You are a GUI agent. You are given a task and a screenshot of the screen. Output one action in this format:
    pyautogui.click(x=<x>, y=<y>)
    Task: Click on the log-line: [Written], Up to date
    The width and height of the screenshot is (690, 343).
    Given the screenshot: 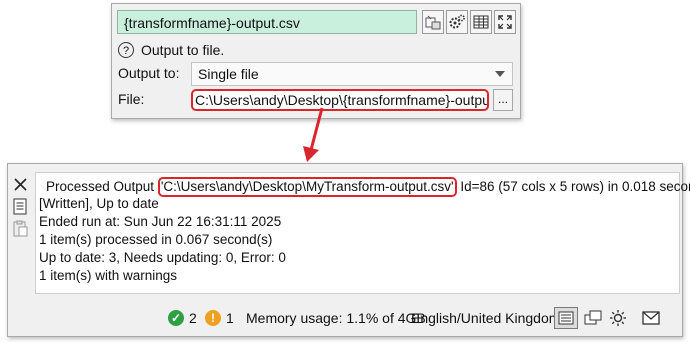 What is the action you would take?
    pyautogui.click(x=99, y=203)
    